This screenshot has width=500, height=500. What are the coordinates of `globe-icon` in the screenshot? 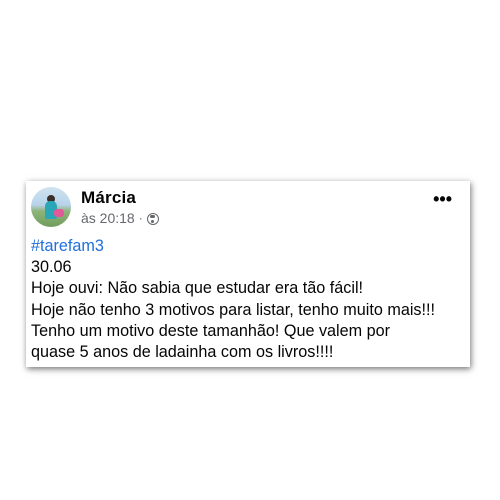 It's located at (152, 219).